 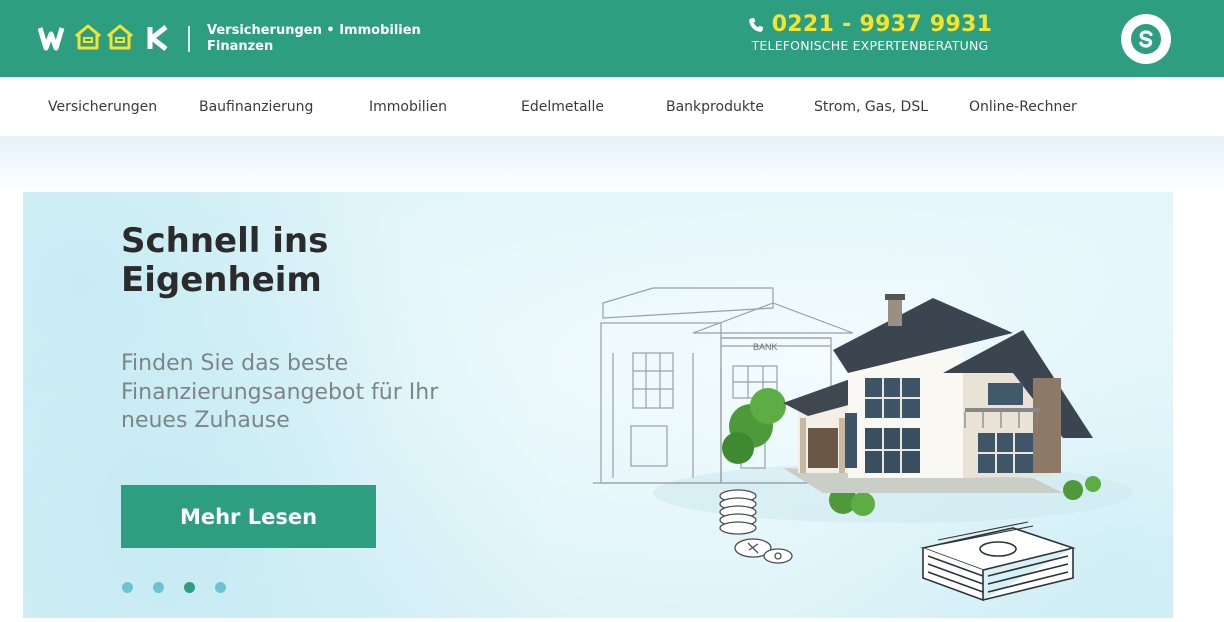 I want to click on tagline: Versicherungen • Immobilien Finanzen, so click(x=314, y=39).